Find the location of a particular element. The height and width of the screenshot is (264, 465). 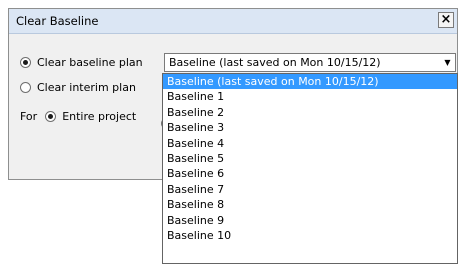

for-label: For is located at coordinates (29, 116).